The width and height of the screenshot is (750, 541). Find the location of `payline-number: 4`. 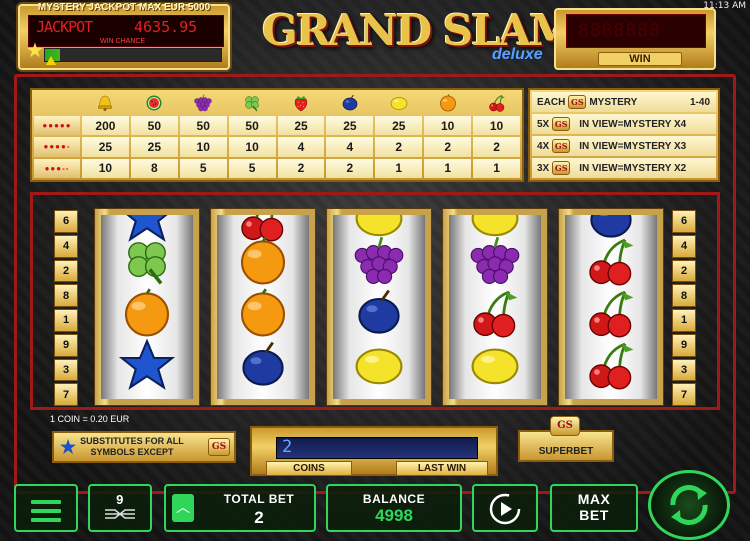

payline-number: 4 is located at coordinates (66, 246).